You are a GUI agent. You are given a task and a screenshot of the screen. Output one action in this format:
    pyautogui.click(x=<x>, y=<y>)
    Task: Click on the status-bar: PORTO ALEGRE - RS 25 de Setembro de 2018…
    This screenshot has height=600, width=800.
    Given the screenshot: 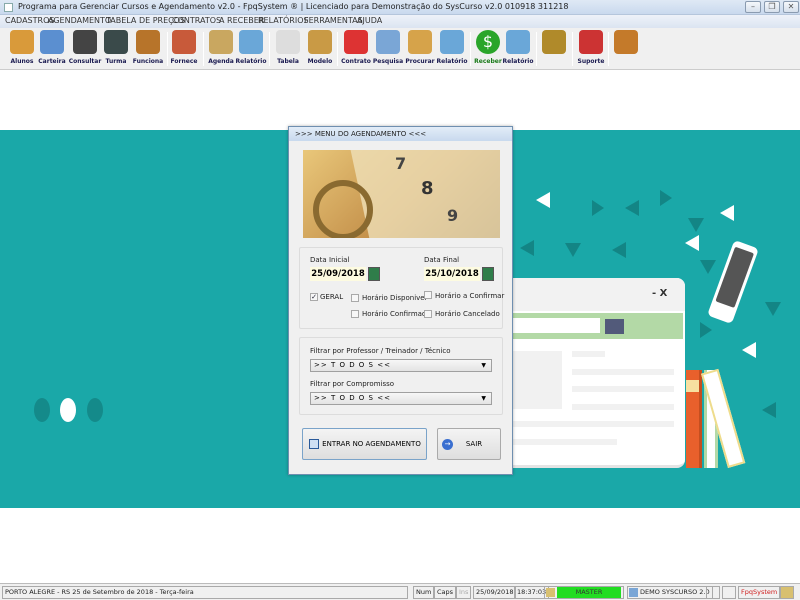 What is the action you would take?
    pyautogui.click(x=400, y=591)
    